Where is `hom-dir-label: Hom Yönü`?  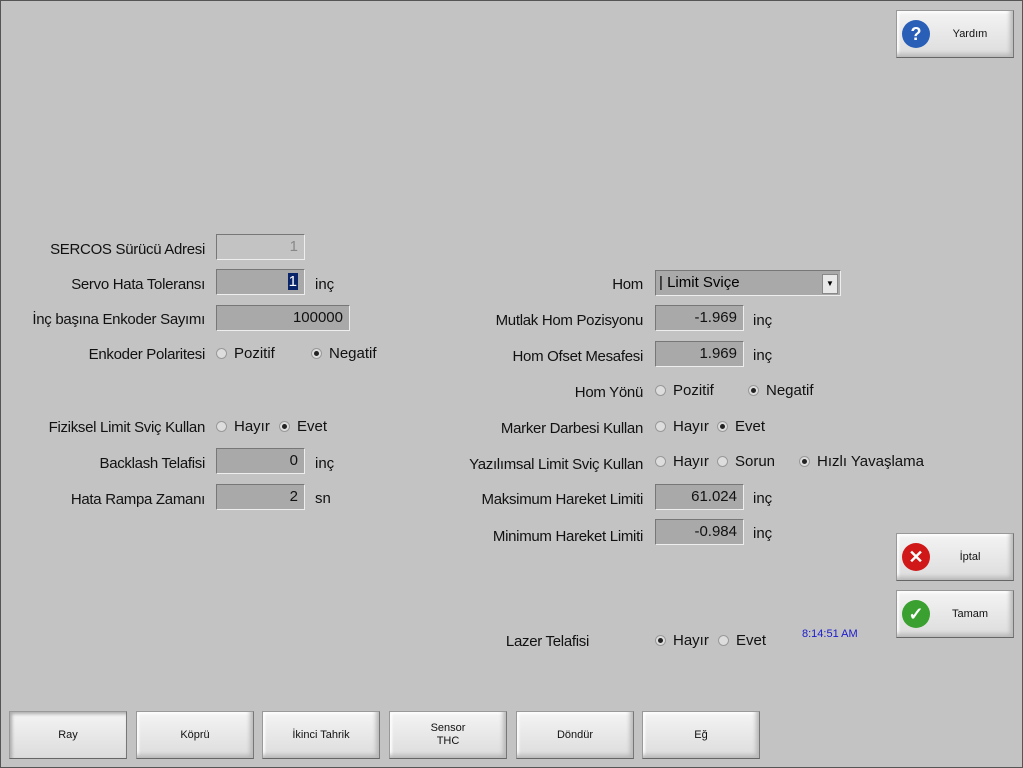 hom-dir-label: Hom Yönü is located at coordinates (609, 392).